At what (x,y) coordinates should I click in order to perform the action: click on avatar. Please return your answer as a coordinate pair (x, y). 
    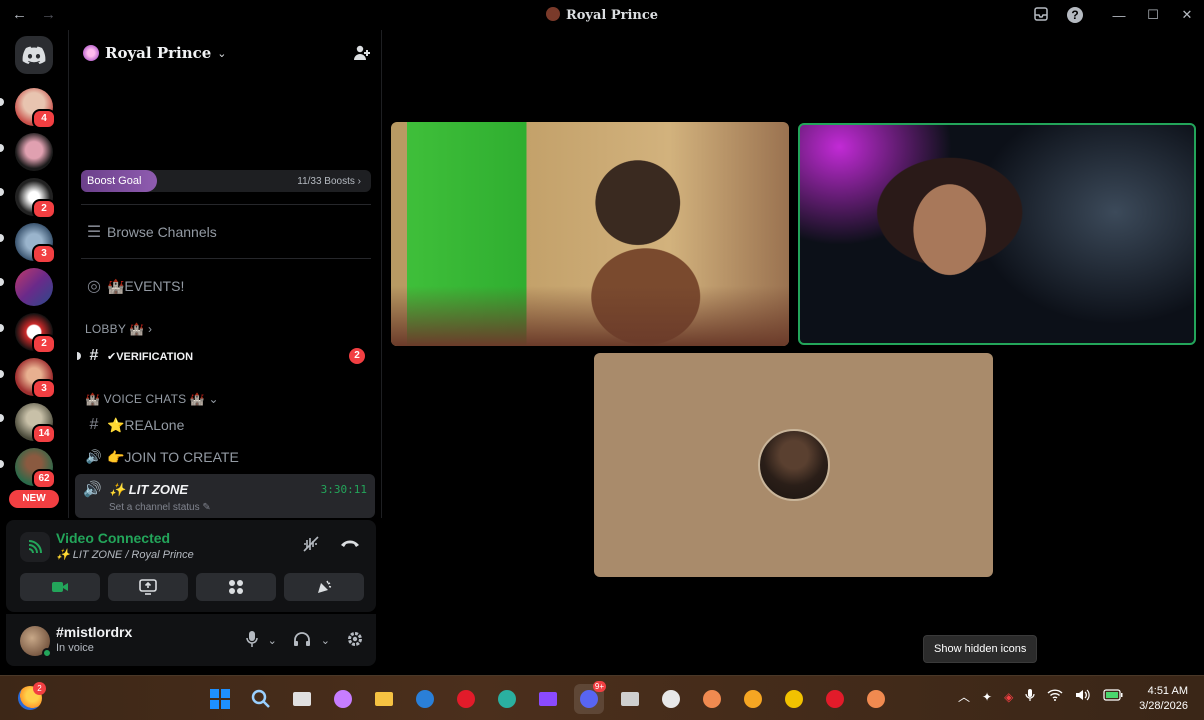
    Looking at the image, I should click on (793, 465).